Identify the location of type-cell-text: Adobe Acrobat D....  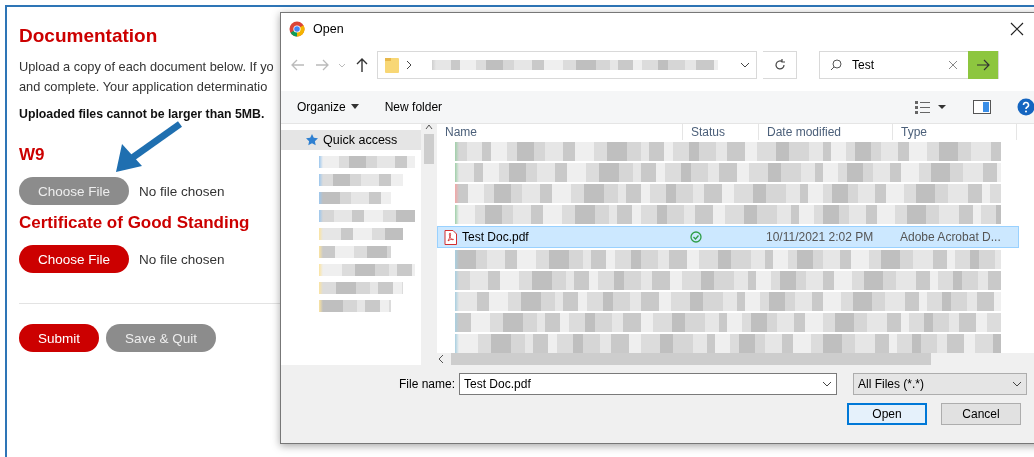
(950, 237).